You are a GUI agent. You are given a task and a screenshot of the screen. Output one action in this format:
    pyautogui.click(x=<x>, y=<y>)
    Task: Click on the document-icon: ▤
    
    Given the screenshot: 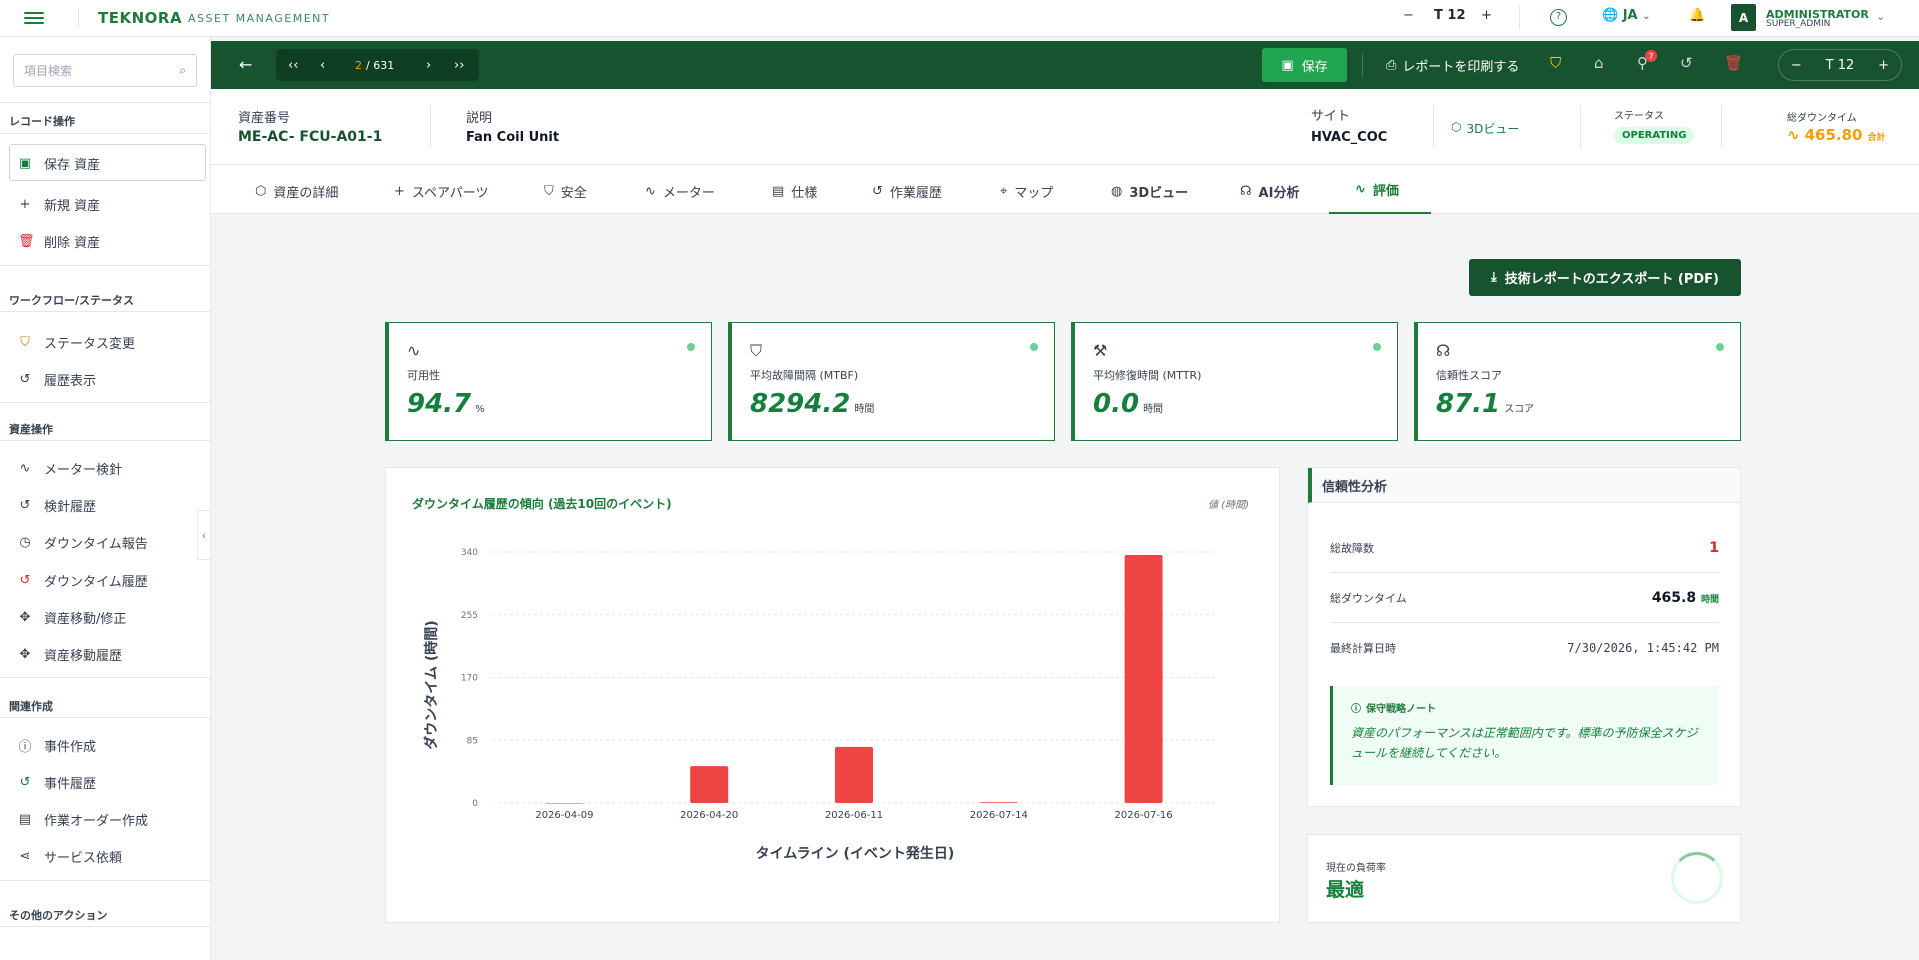 What is the action you would take?
    pyautogui.click(x=25, y=819)
    